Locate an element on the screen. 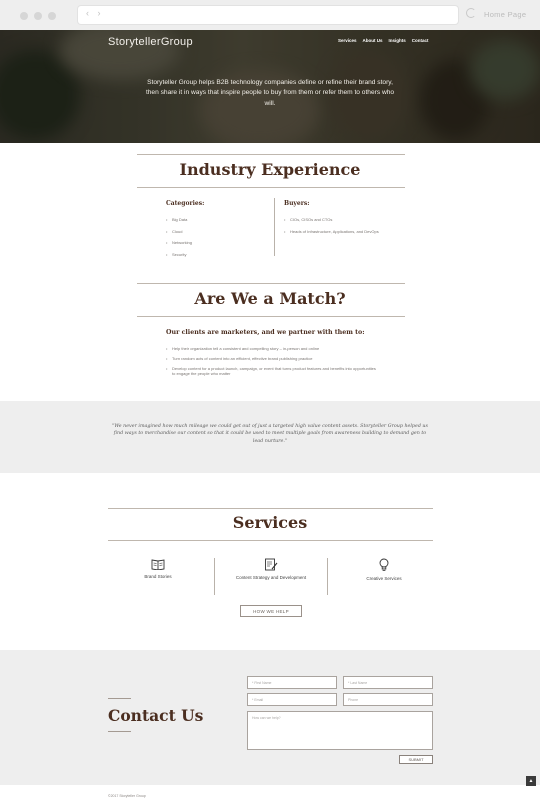  email-field: * Email is located at coordinates (292, 699).